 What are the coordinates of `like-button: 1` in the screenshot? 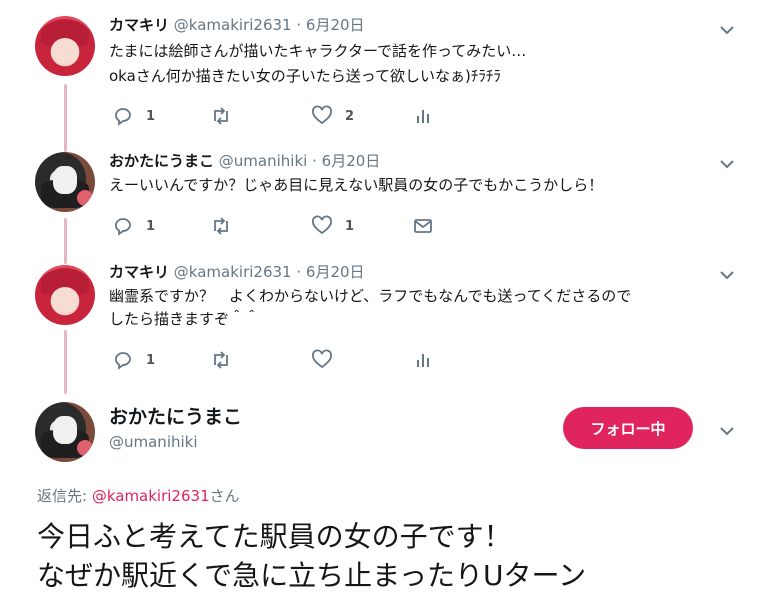 It's located at (332, 226).